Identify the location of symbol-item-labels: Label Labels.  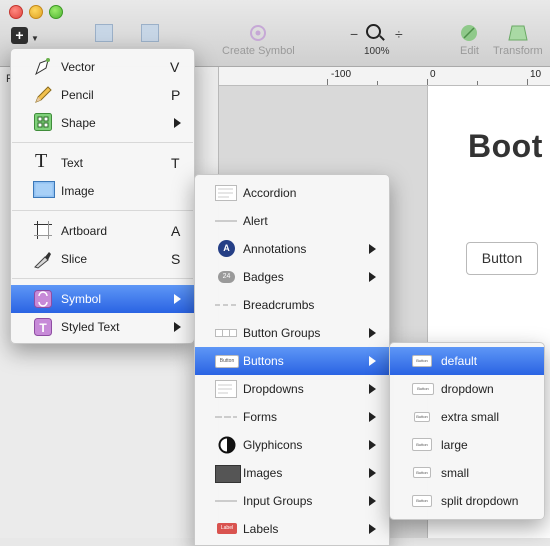
(292, 529).